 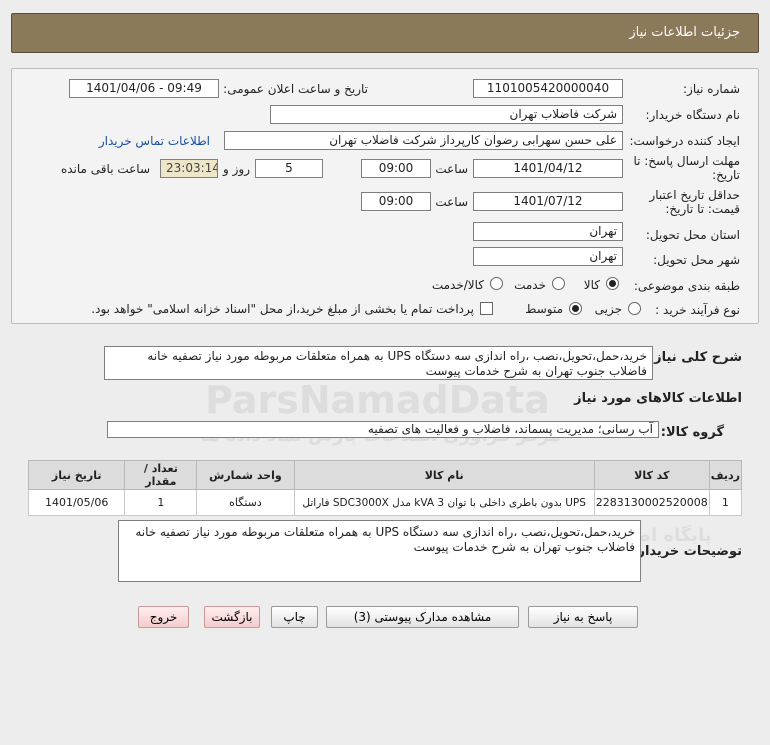 I want to click on deadline-date-field: 1401/04/12, so click(x=548, y=168).